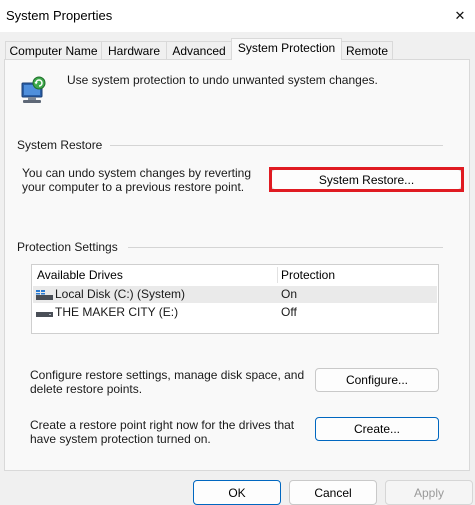  Describe the element at coordinates (44, 312) in the screenshot. I see `drive-icon` at that location.